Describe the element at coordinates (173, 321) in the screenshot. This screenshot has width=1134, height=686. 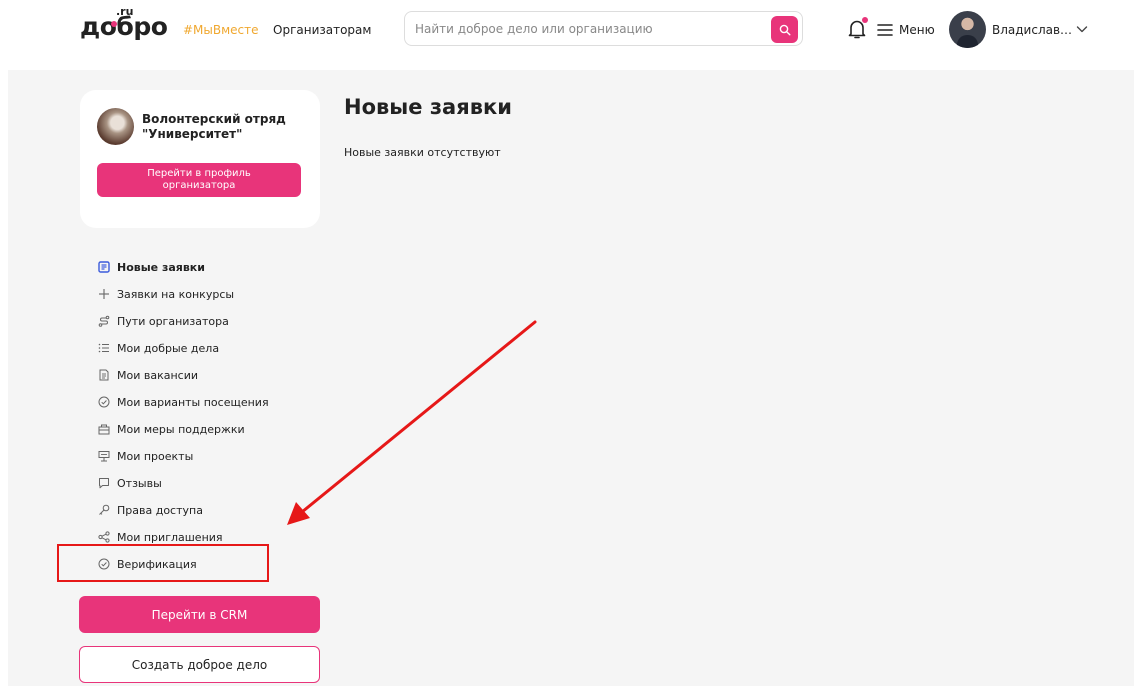
I see `sidebar-item-label: Пути организатора` at that location.